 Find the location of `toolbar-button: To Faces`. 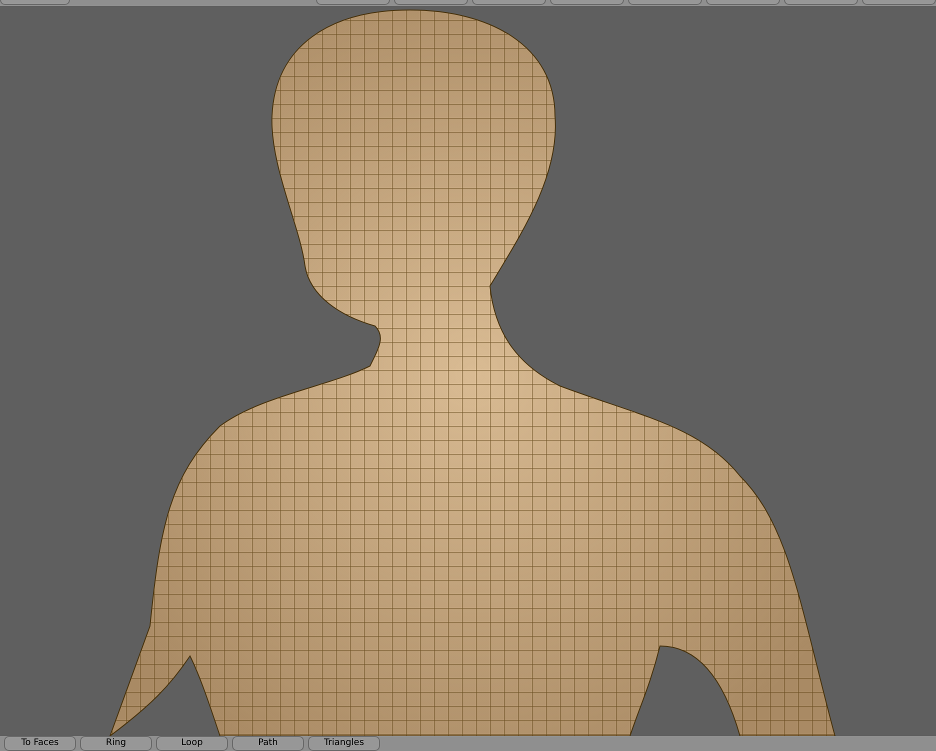

toolbar-button: To Faces is located at coordinates (40, 743).